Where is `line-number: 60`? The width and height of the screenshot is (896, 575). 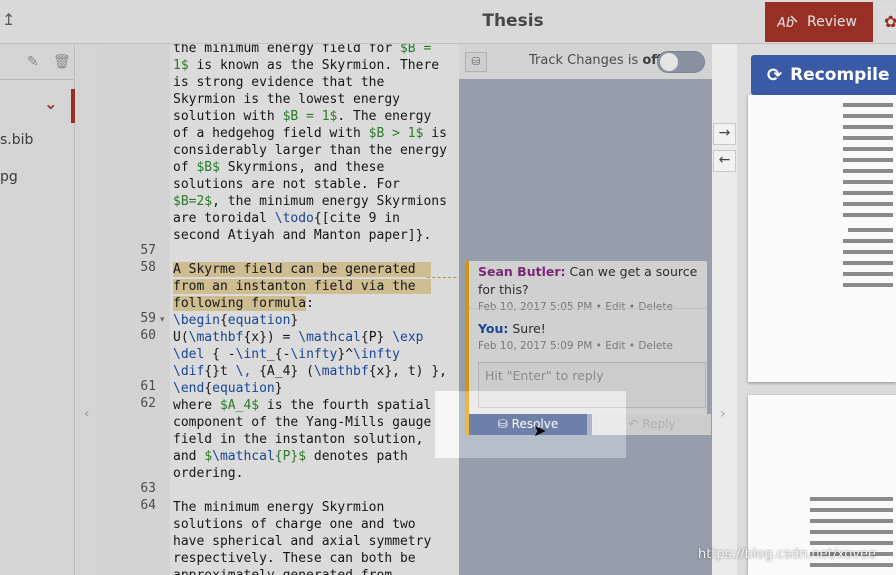
line-number: 60 is located at coordinates (148, 335).